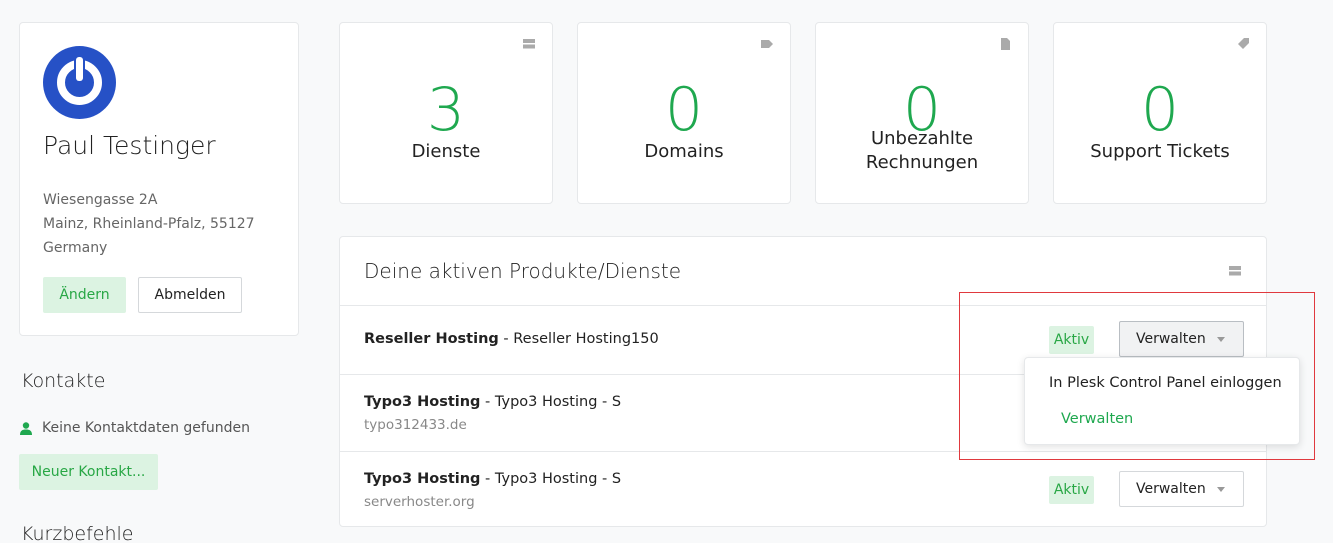  I want to click on stat-label: Domains, so click(684, 151).